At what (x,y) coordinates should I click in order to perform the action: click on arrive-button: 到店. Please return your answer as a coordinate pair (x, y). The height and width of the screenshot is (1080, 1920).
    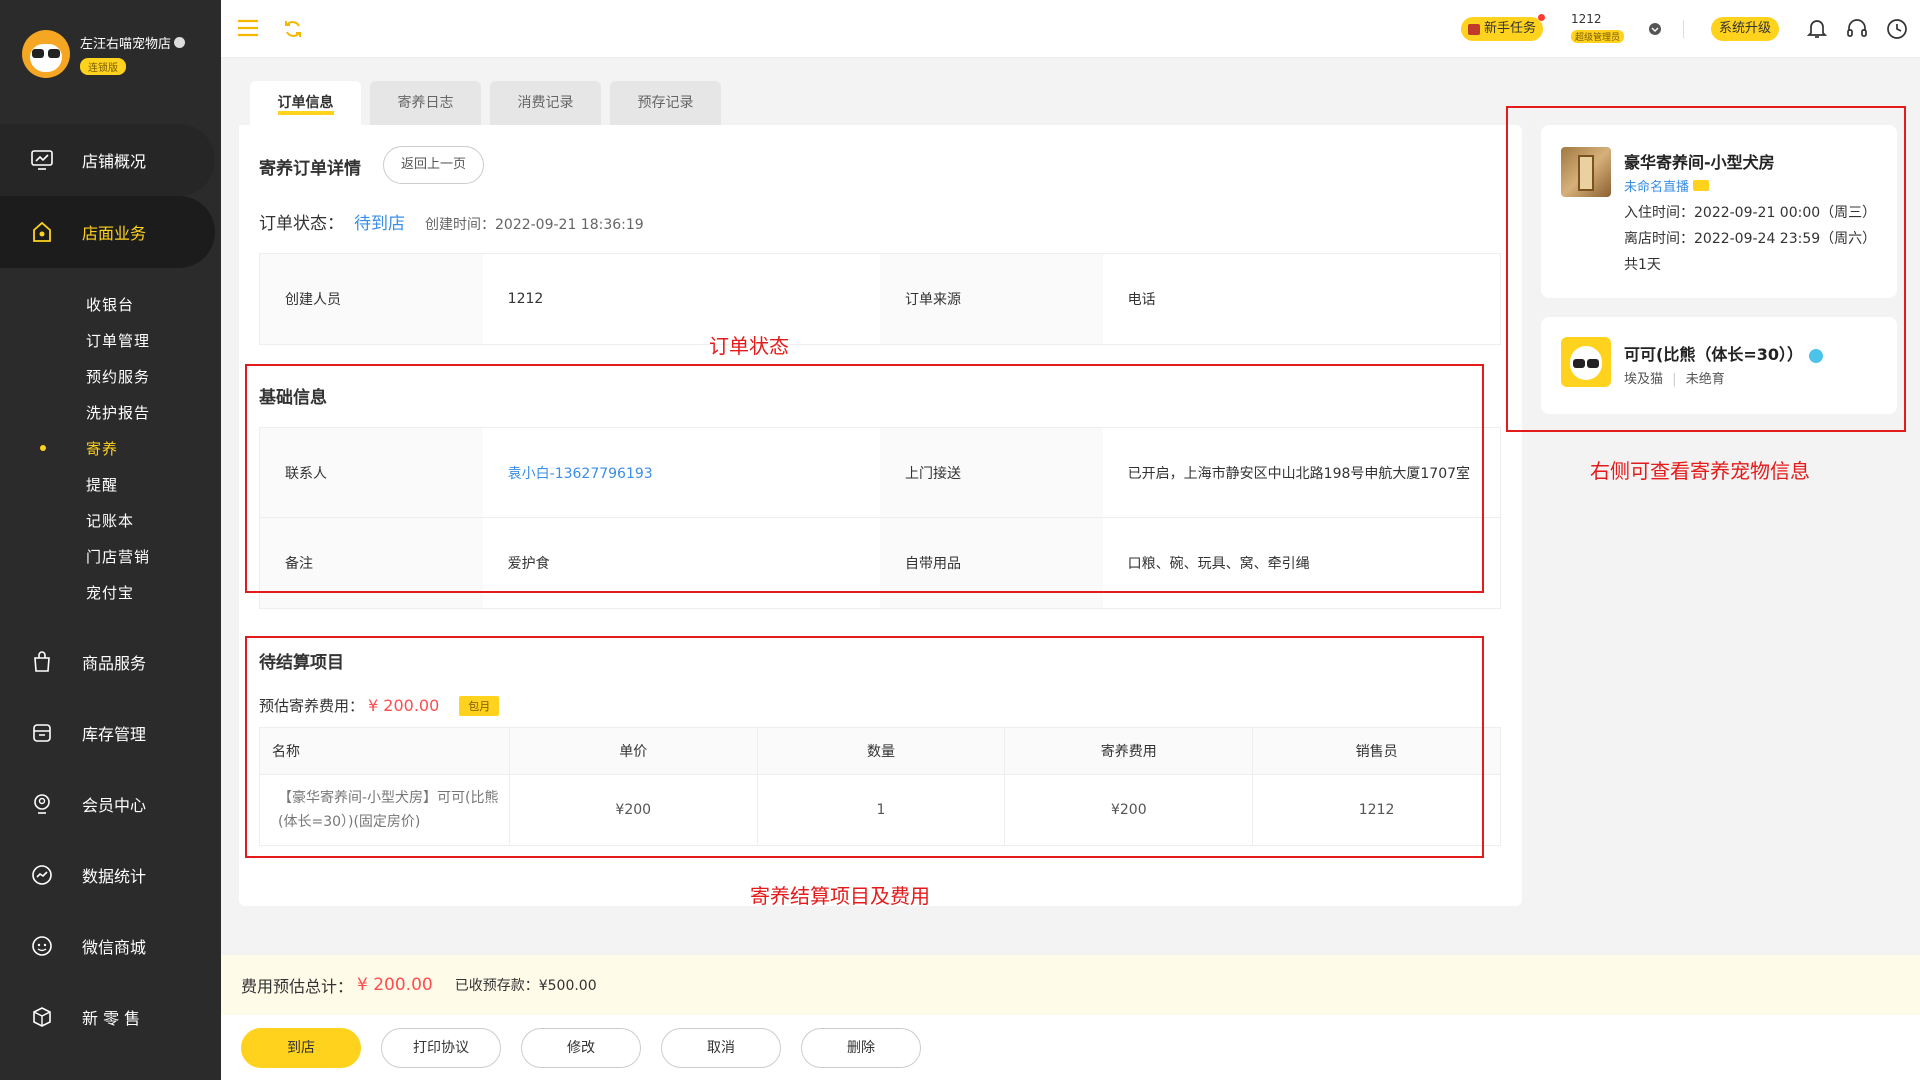
    Looking at the image, I should click on (301, 1048).